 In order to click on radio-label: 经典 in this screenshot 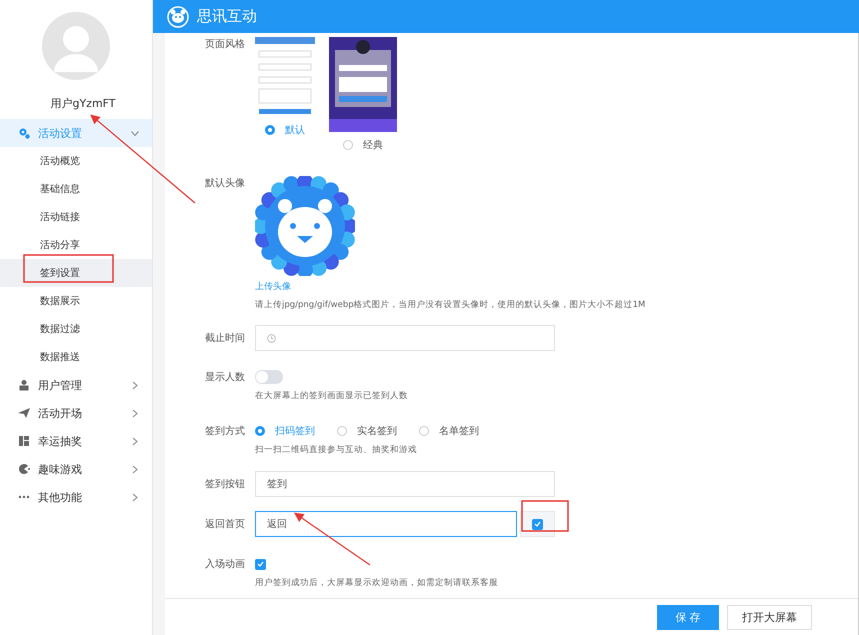, I will do `click(373, 145)`.